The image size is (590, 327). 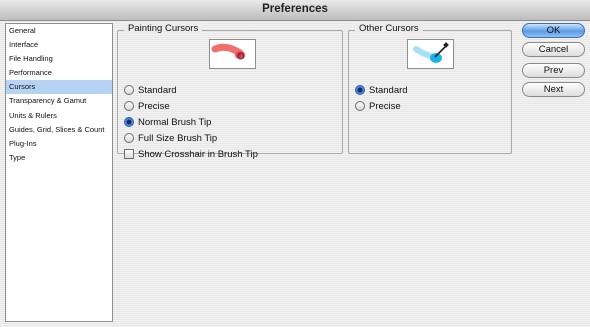 What do you see at coordinates (59, 158) in the screenshot?
I see `sidebar-item-type: Type` at bounding box center [59, 158].